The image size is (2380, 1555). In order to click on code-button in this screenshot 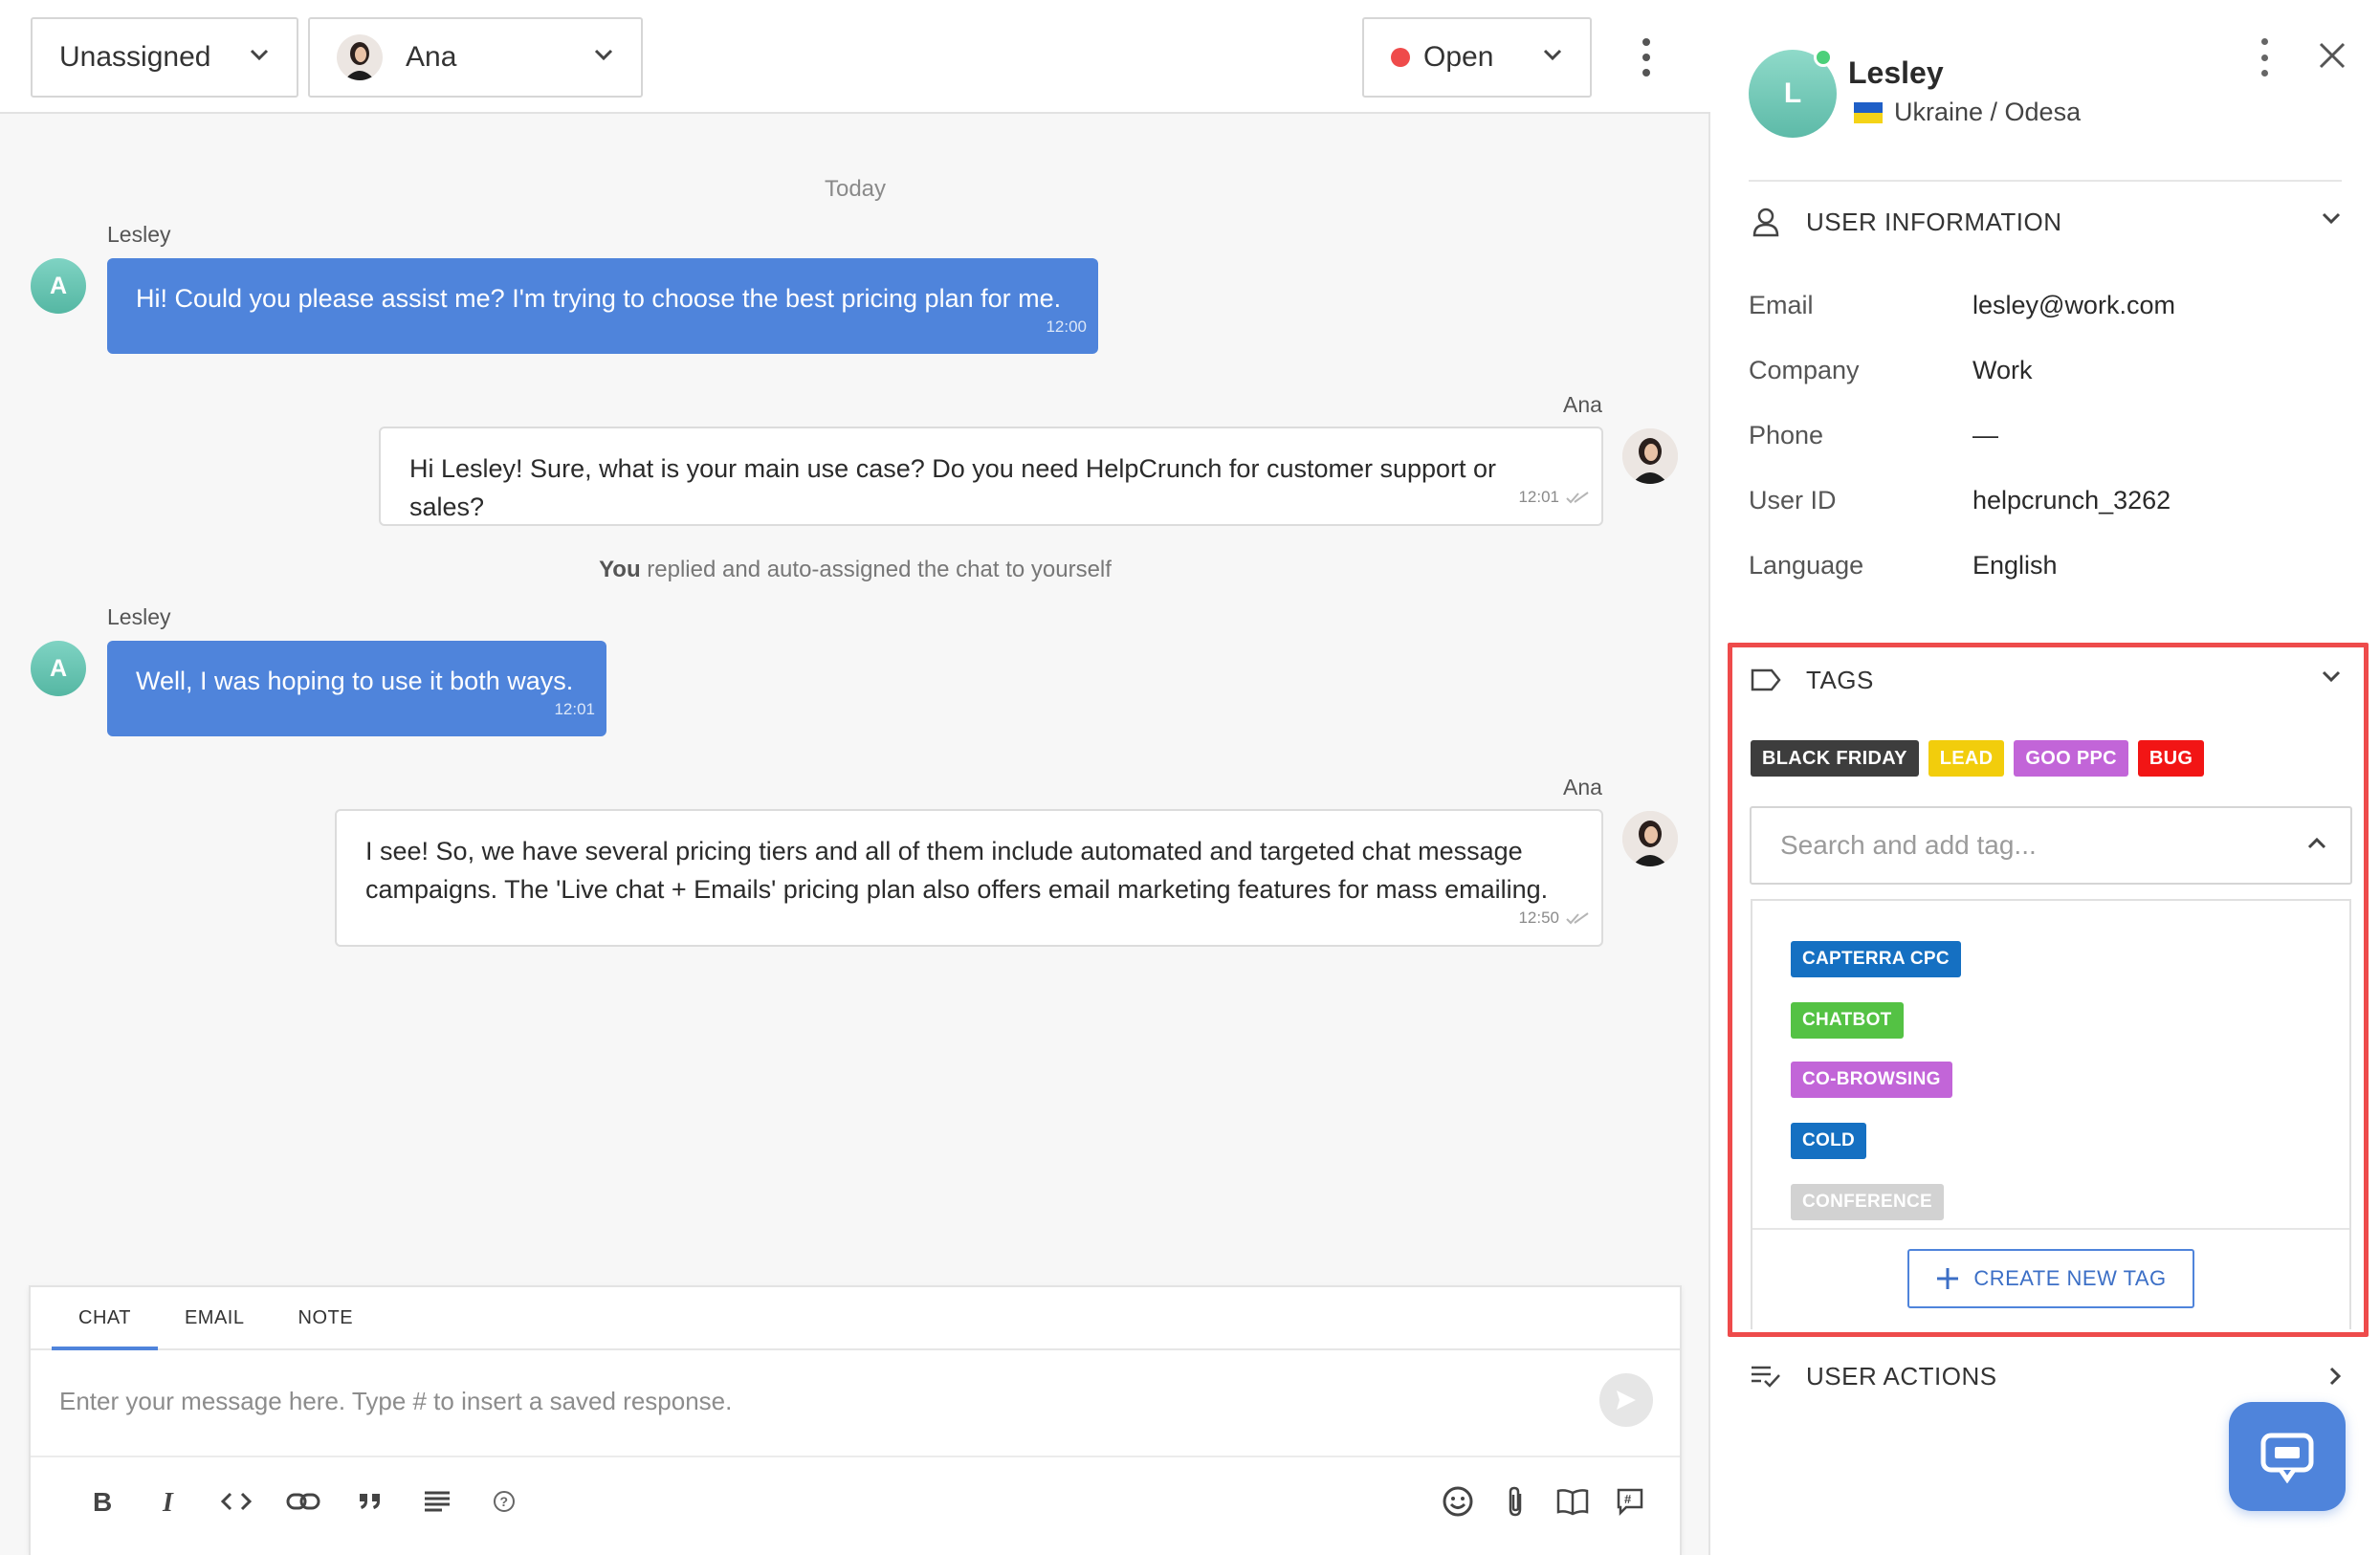, I will do `click(237, 1501)`.